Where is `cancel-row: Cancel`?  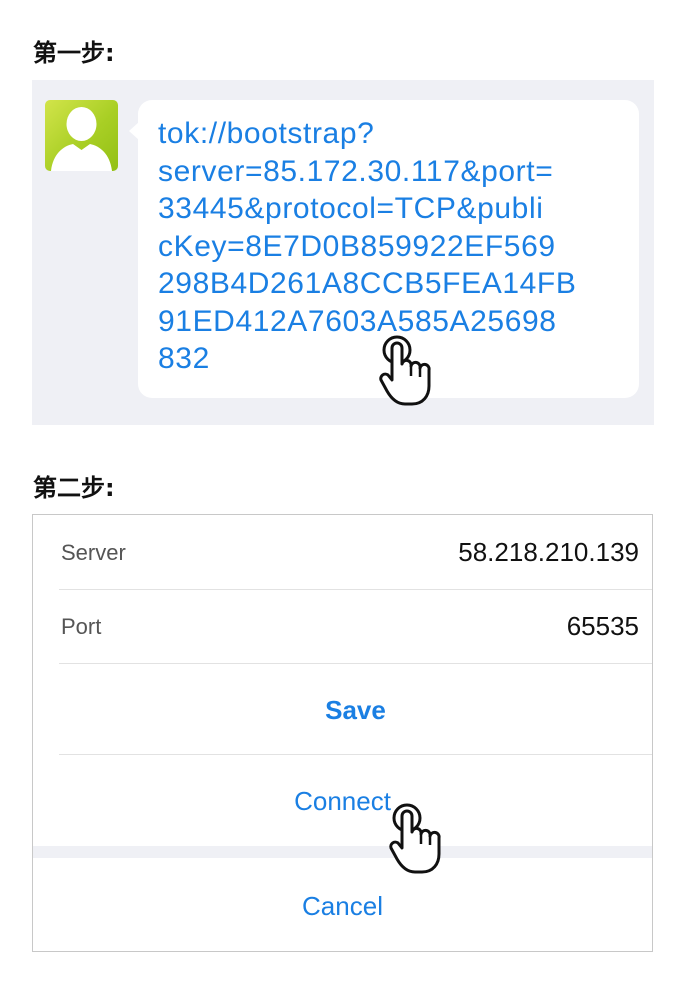
cancel-row: Cancel is located at coordinates (342, 904).